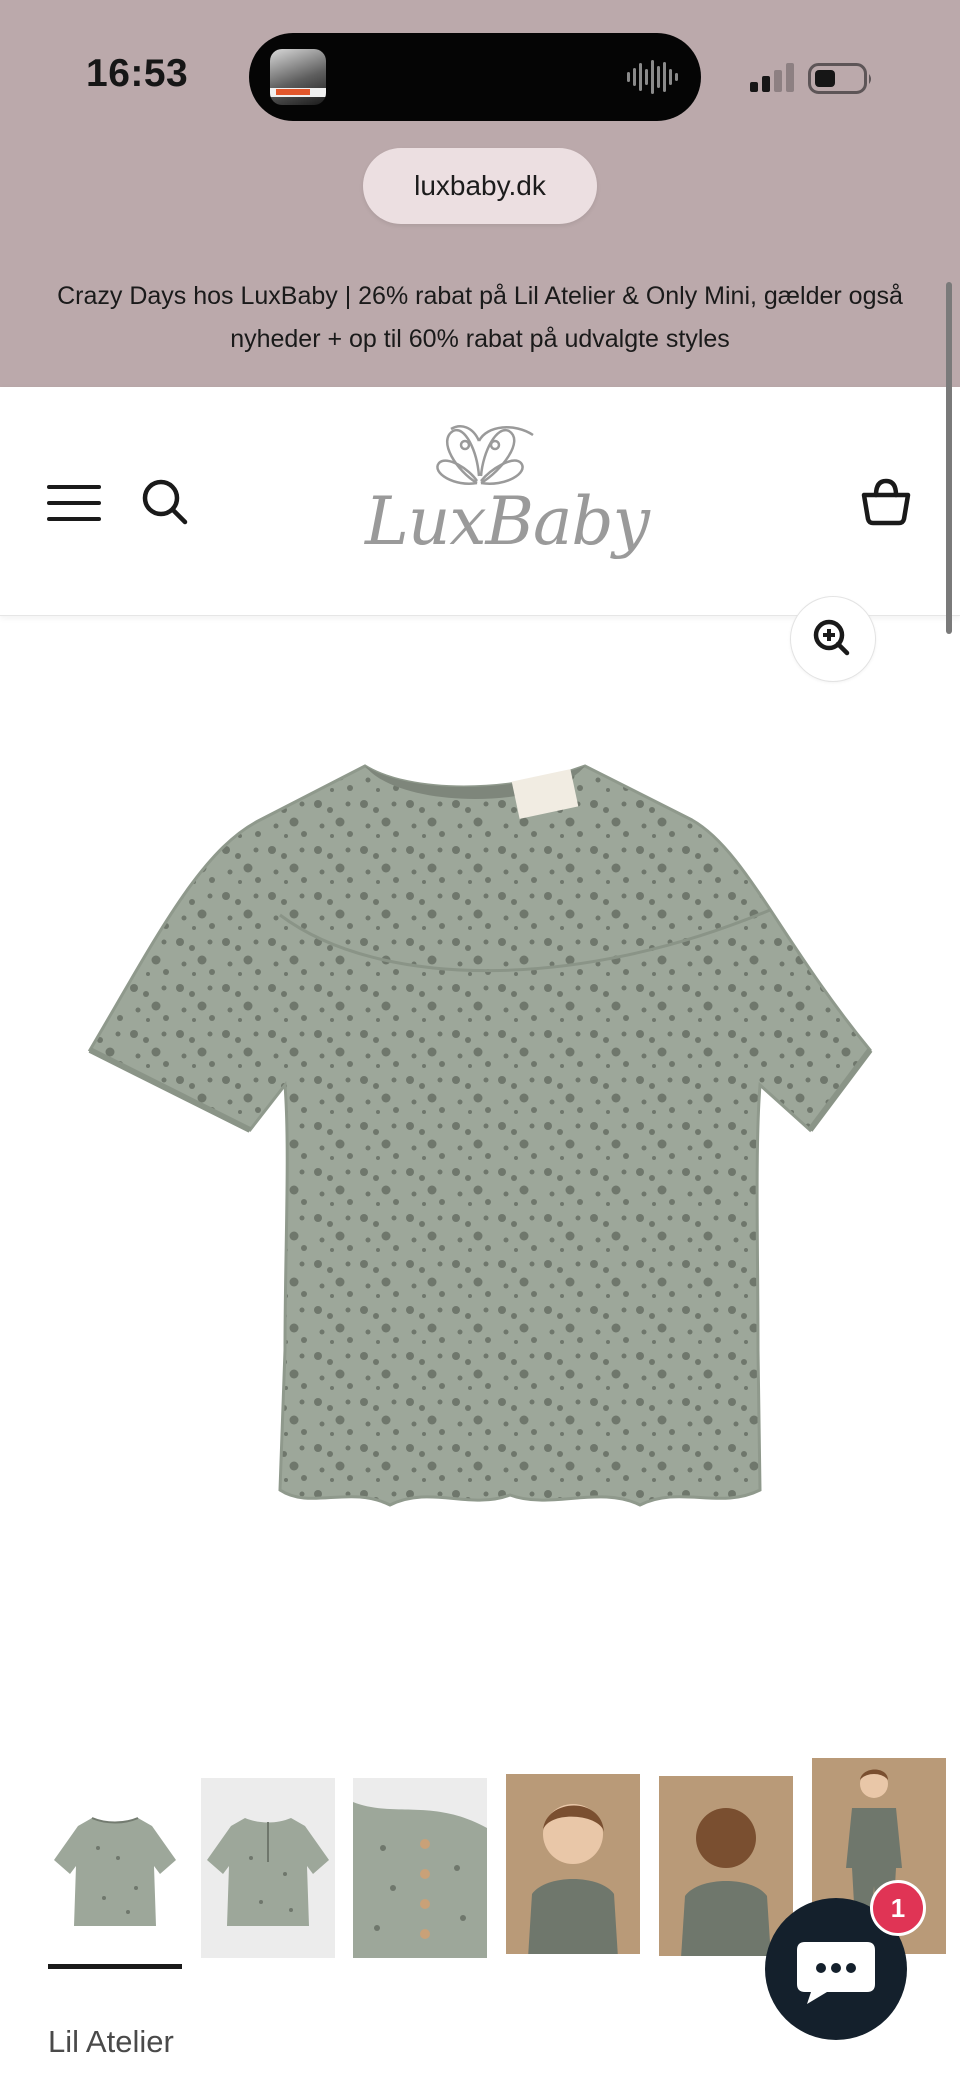  I want to click on thumbnail-active-indicator, so click(115, 1966).